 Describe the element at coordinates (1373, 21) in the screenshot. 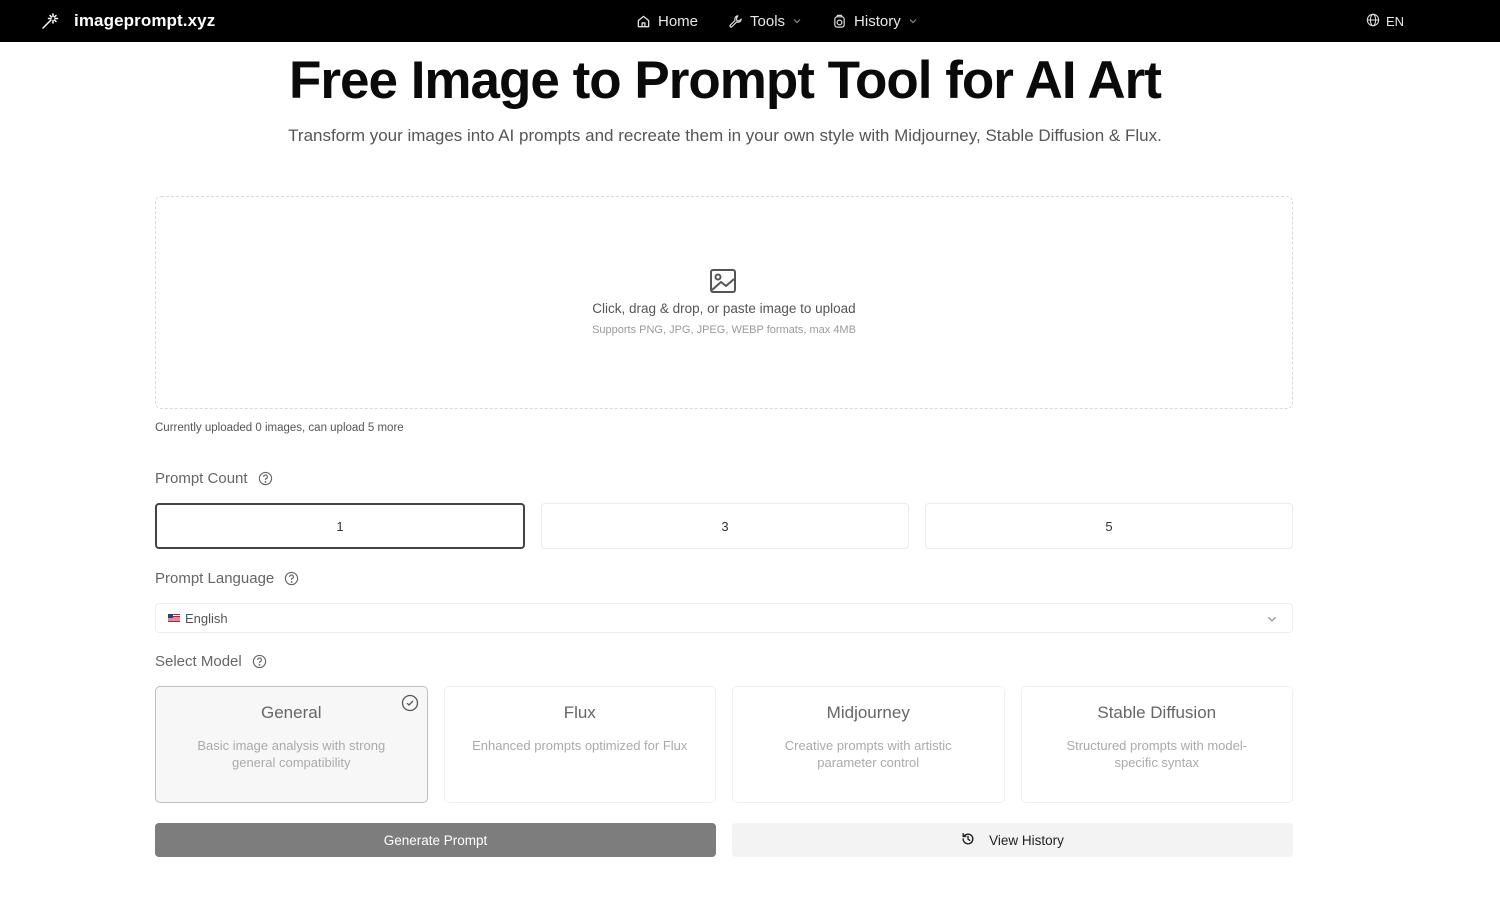

I see `globe-icon` at that location.